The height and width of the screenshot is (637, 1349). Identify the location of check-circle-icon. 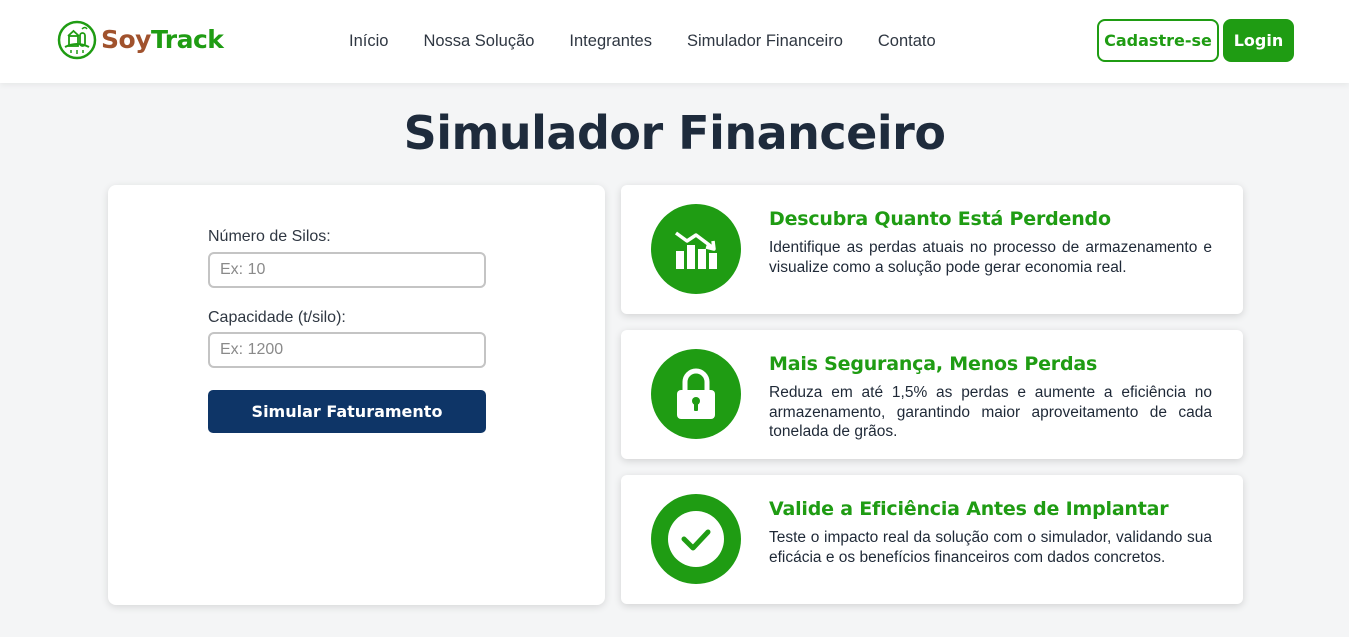
(696, 539).